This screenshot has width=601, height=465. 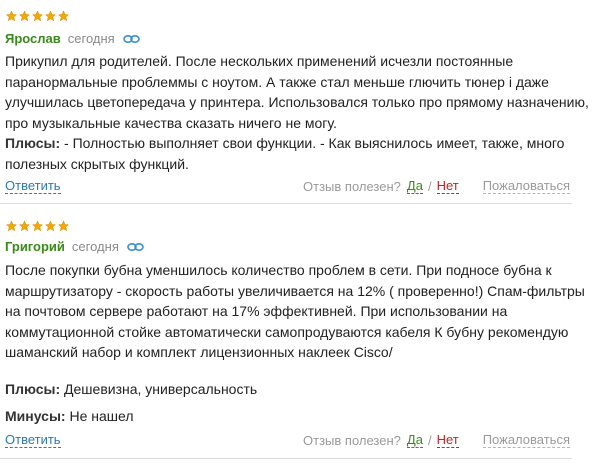 What do you see at coordinates (35, 416) in the screenshot?
I see `cons-label: Минусы:` at bounding box center [35, 416].